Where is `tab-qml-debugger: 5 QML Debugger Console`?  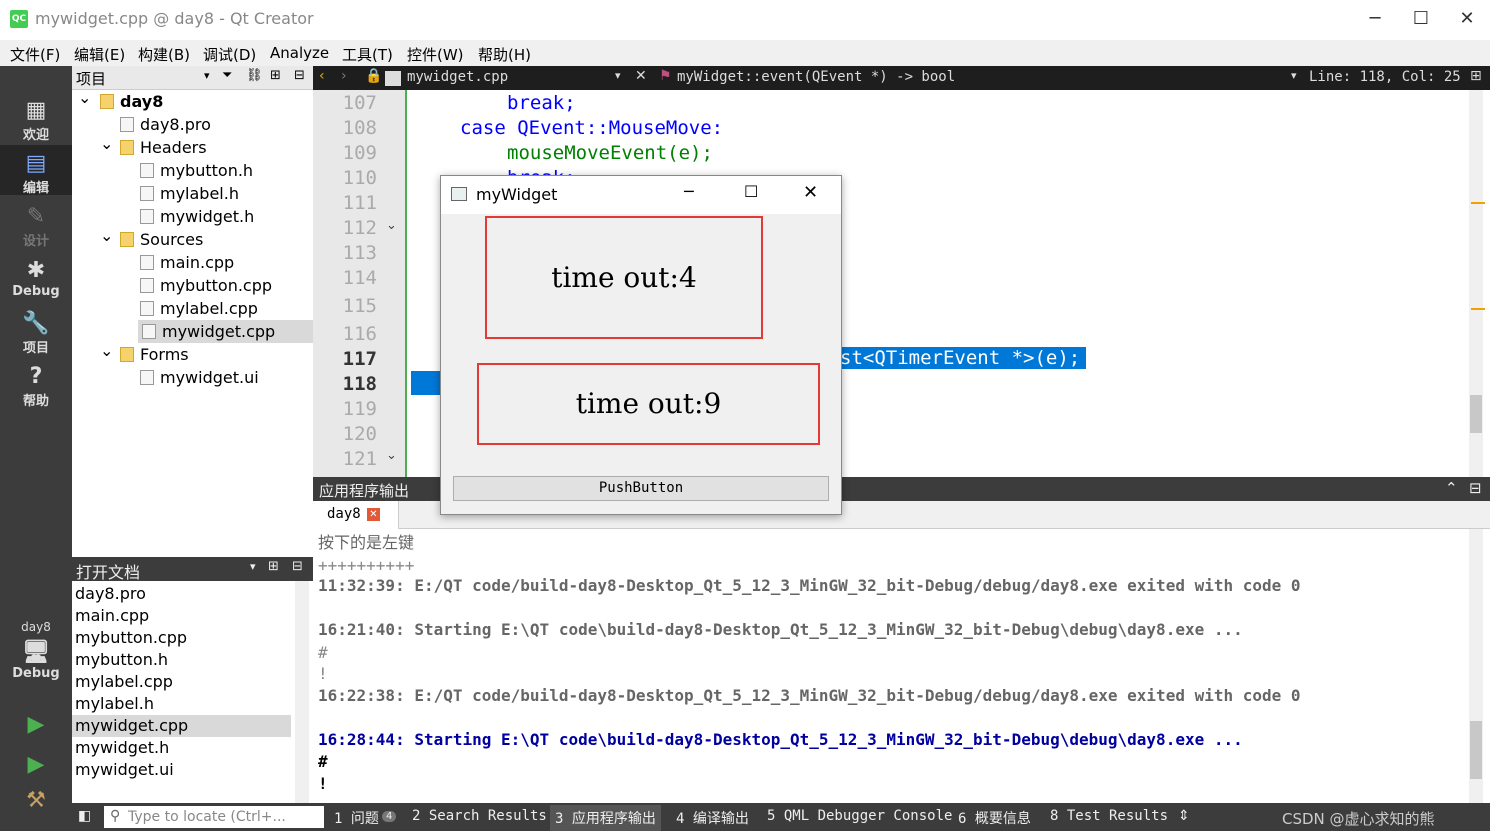 tab-qml-debugger: 5 QML Debugger Console is located at coordinates (859, 816).